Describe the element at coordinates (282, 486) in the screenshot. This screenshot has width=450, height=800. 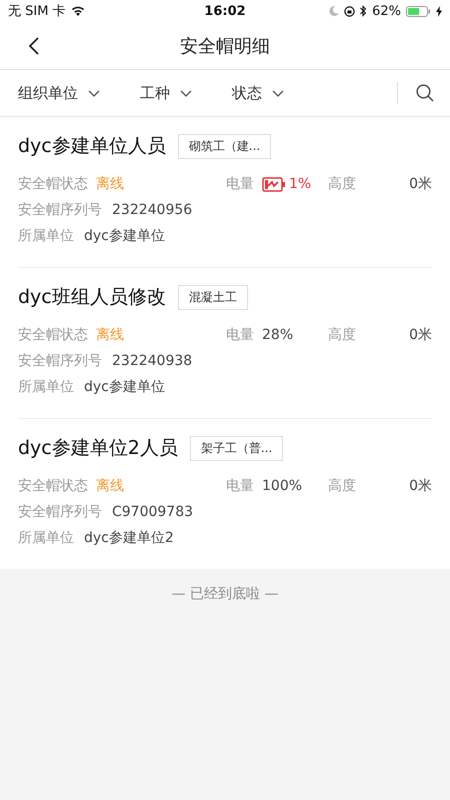
I see `battery-value: 100%` at that location.